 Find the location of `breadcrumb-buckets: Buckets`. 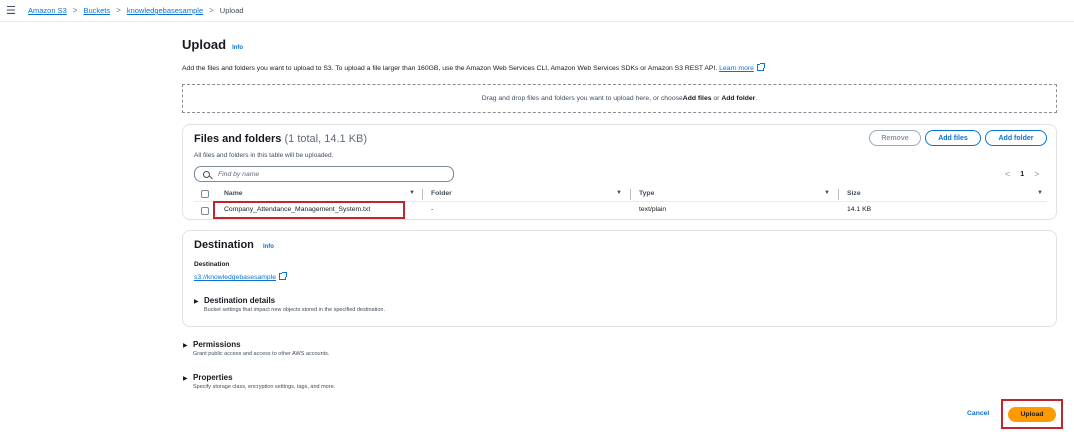

breadcrumb-buckets: Buckets is located at coordinates (96, 10).